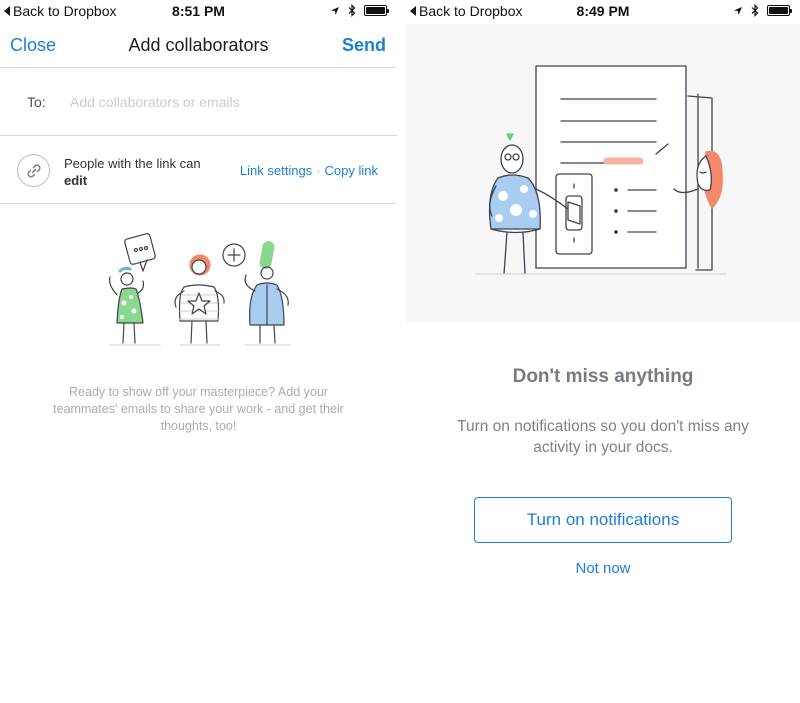  I want to click on navigation-bar: Close Add collaborators Send, so click(198, 46).